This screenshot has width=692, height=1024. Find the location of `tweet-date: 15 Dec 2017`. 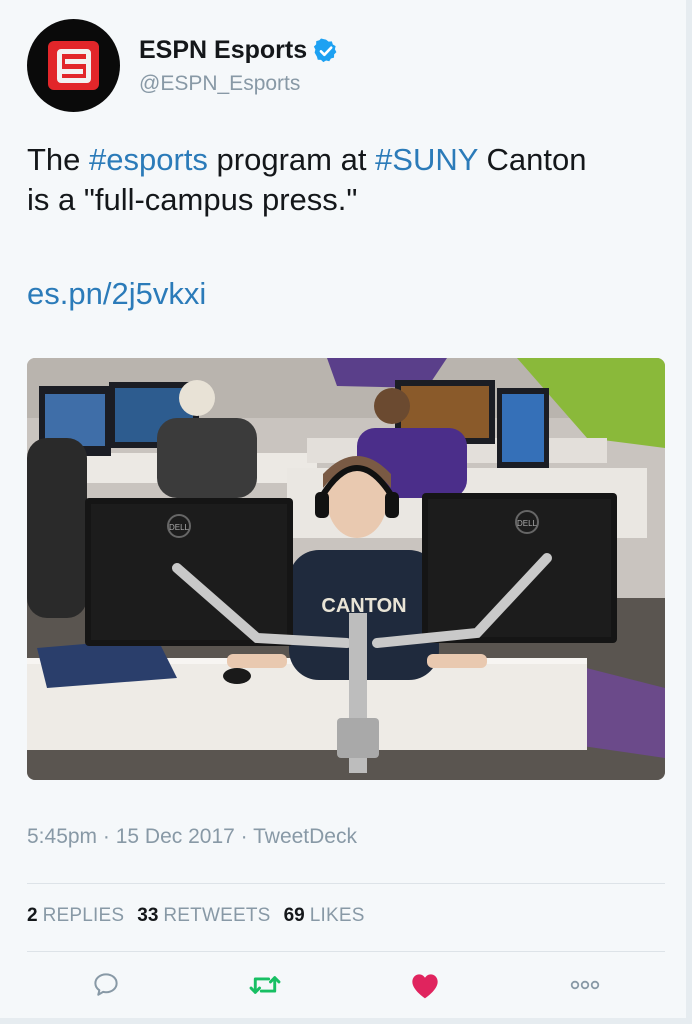

tweet-date: 15 Dec 2017 is located at coordinates (175, 836).